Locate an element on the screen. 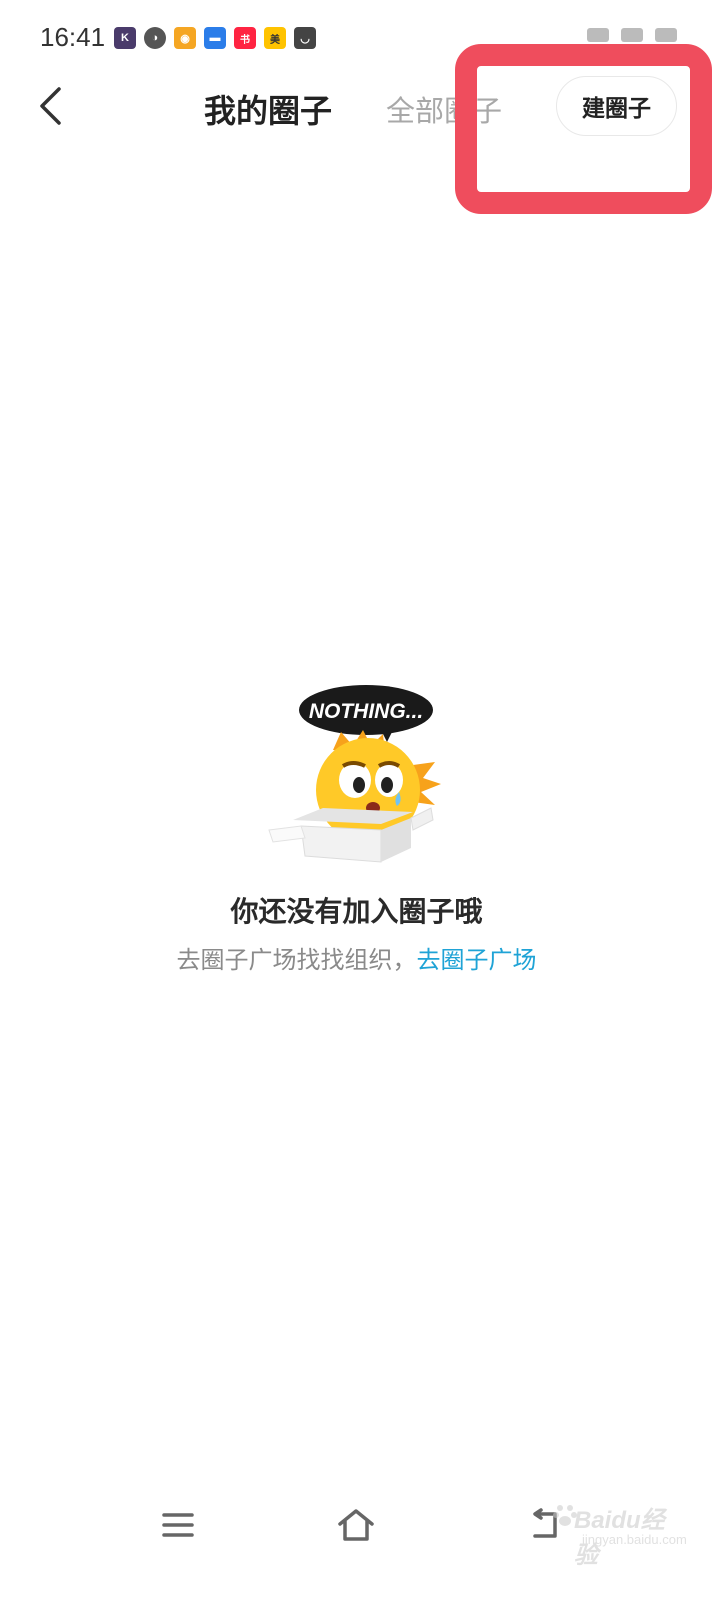 This screenshot has height=1600, width=727. system-icons is located at coordinates (632, 35).